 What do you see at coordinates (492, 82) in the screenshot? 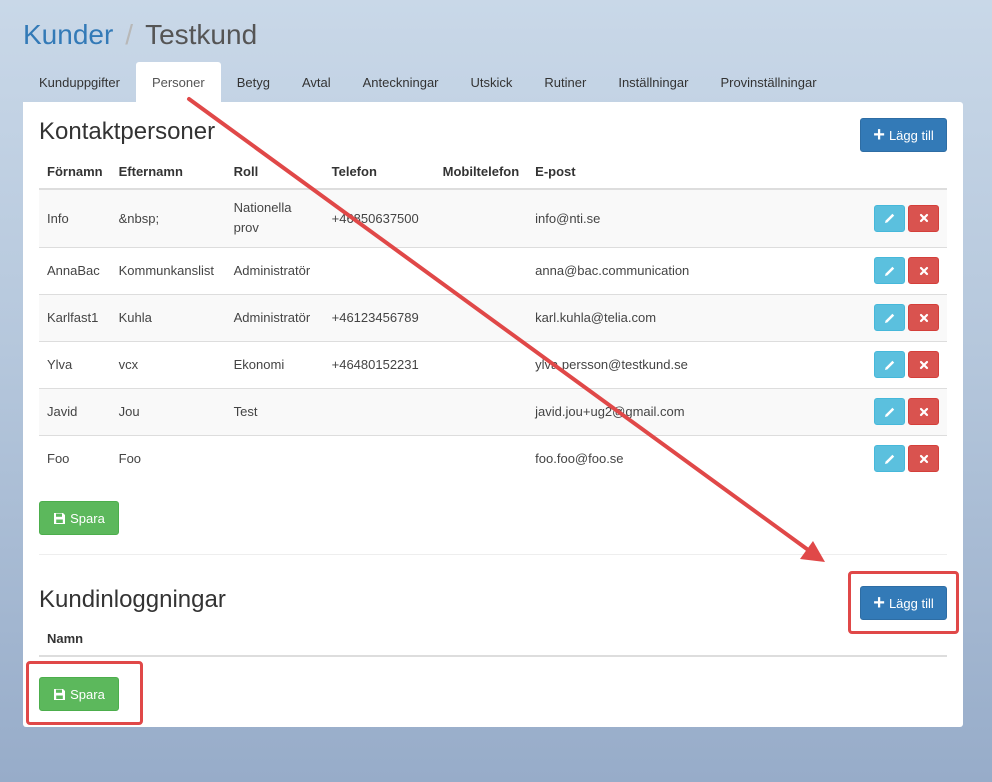
I see `tab-utskick: Utskick` at bounding box center [492, 82].